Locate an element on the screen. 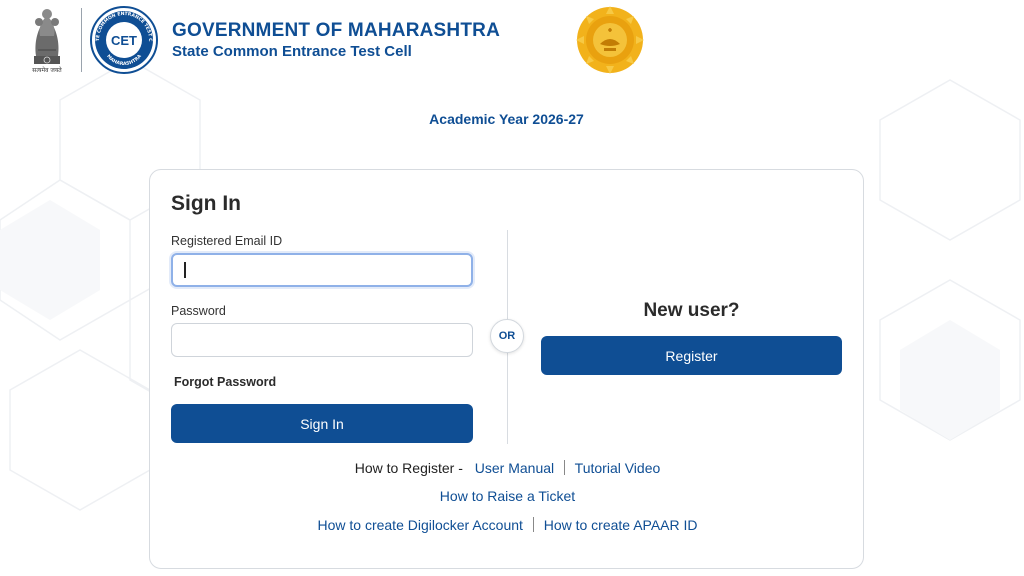 This screenshot has width=1024, height=576. signin-button: Sign In is located at coordinates (322, 423).